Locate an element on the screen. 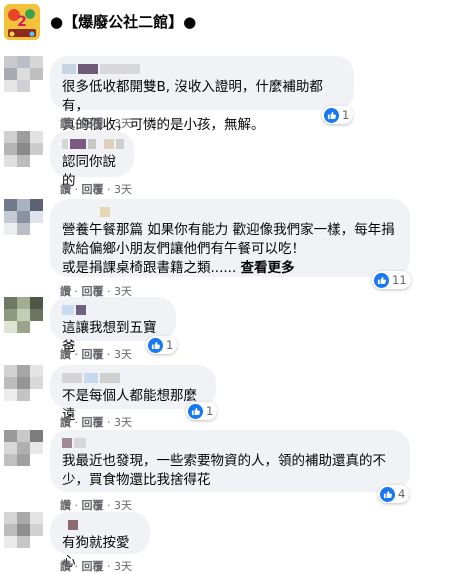 The image size is (453, 574). comment-bubble: 有狗就按愛心 is located at coordinates (100, 541).